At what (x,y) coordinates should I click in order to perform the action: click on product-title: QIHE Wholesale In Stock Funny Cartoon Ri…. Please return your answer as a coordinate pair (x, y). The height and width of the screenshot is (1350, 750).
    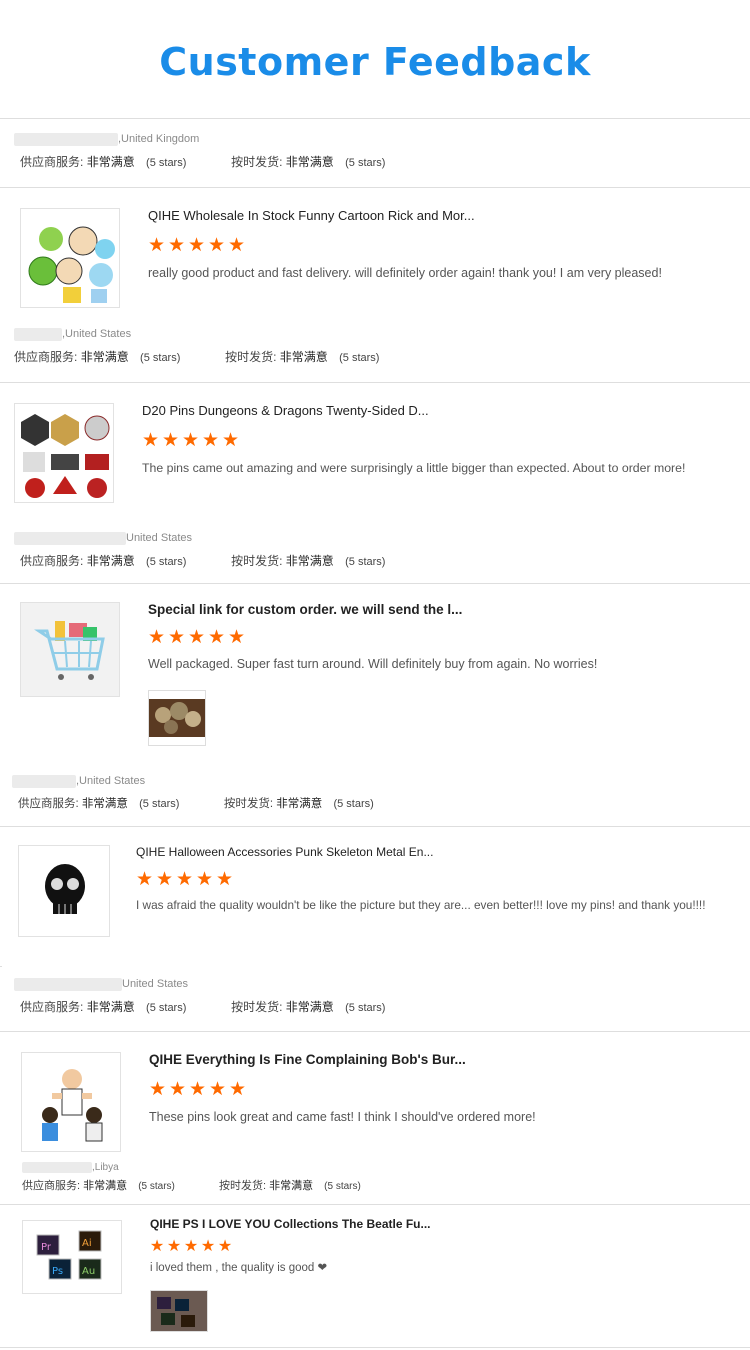
    Looking at the image, I should click on (311, 215).